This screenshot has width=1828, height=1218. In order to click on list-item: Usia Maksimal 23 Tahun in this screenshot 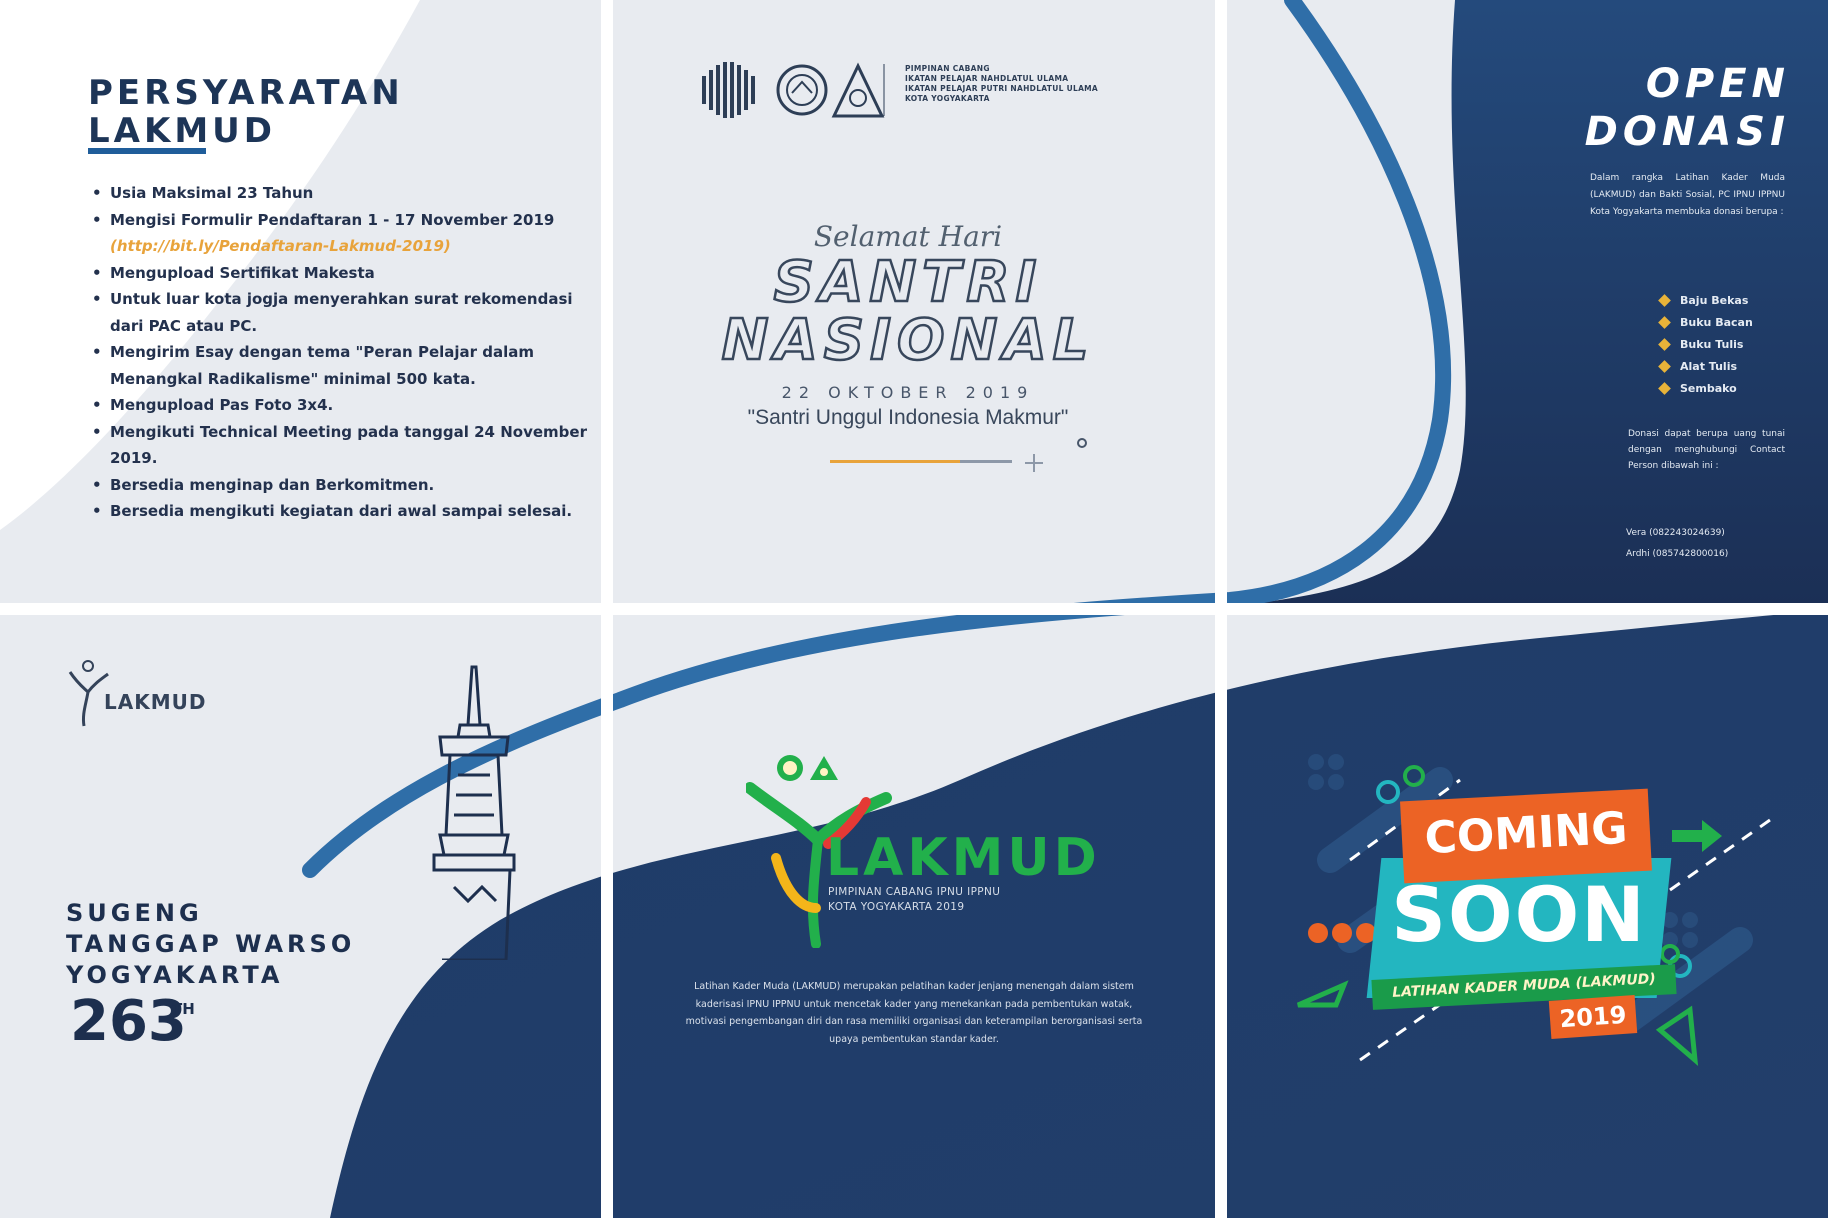, I will do `click(338, 193)`.